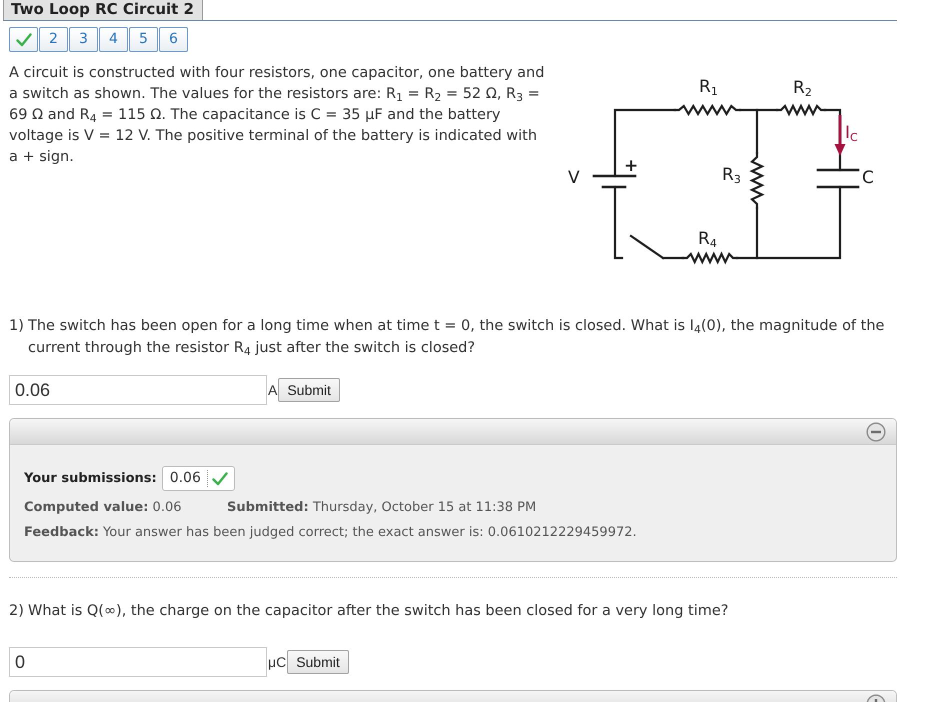  Describe the element at coordinates (277, 115) in the screenshot. I see `problem-text: A circuit is constructed with four resistors, one capacitor, one battery and a switch as shown. The values for the resistors are: R$_{1}$ = R$_{2}$ = 52 Ω, R$_{3}$ = 69 Ω and R$_{4}$ = 115 Ω. The capacitance is C = 35 μF and the battery voltage is V = 12 V. The positive terminal of the battery is indicated with a + sign.` at that location.